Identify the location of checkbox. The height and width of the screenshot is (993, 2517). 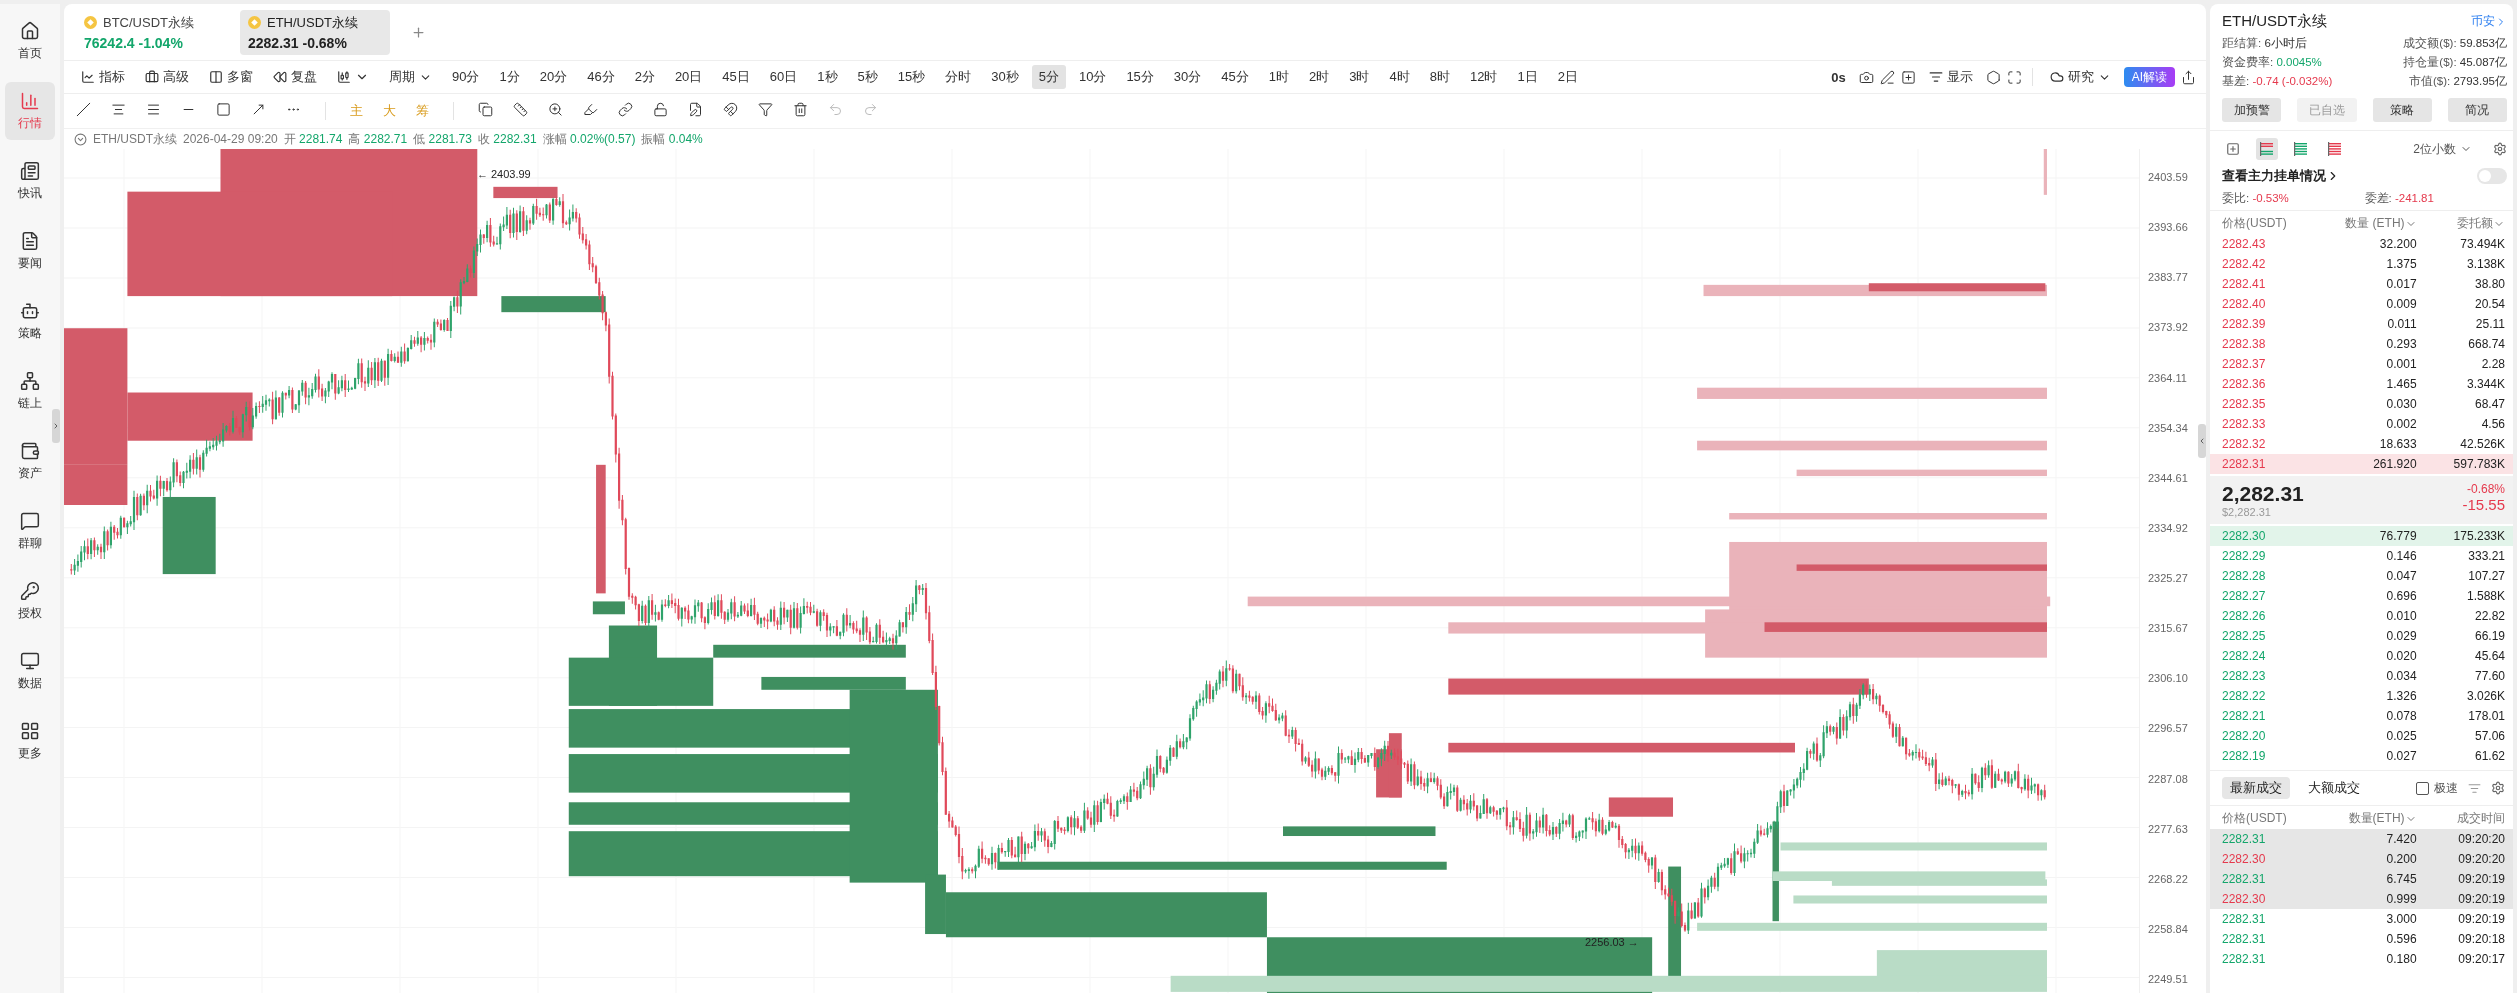
(2422, 788).